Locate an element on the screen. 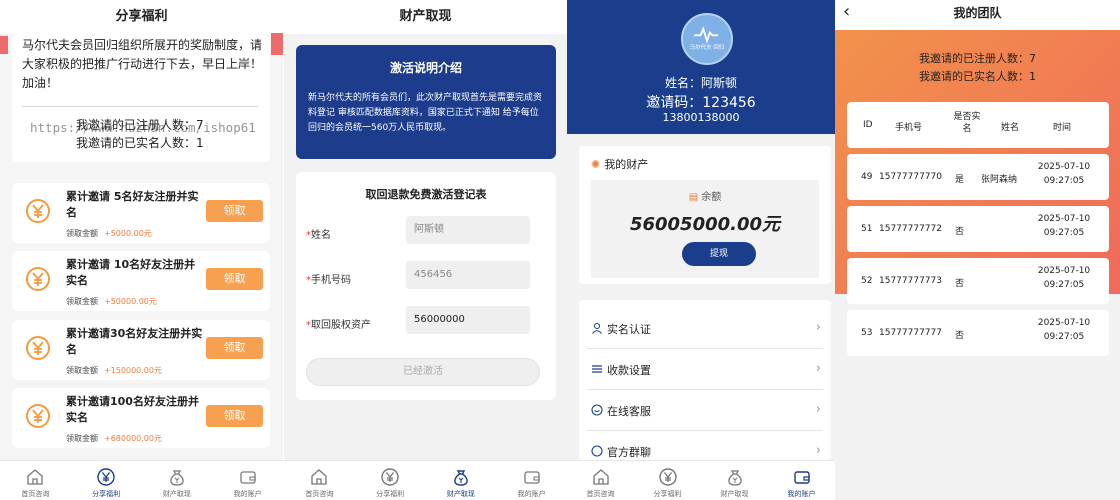 The image size is (1120, 500). menu-item-payment: 收款设置 › is located at coordinates (705, 369).